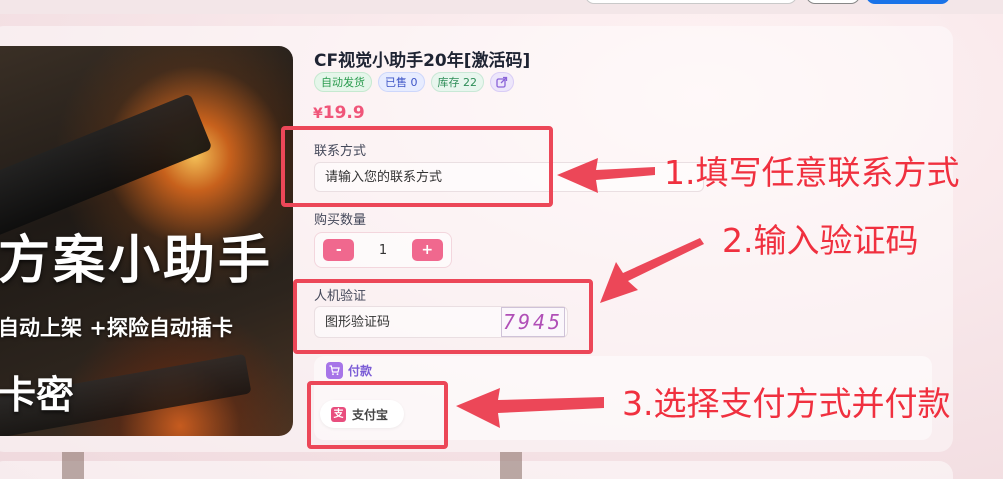 The image size is (1003, 479). Describe the element at coordinates (401, 82) in the screenshot. I see `sold-count-badge: 已售 0` at that location.